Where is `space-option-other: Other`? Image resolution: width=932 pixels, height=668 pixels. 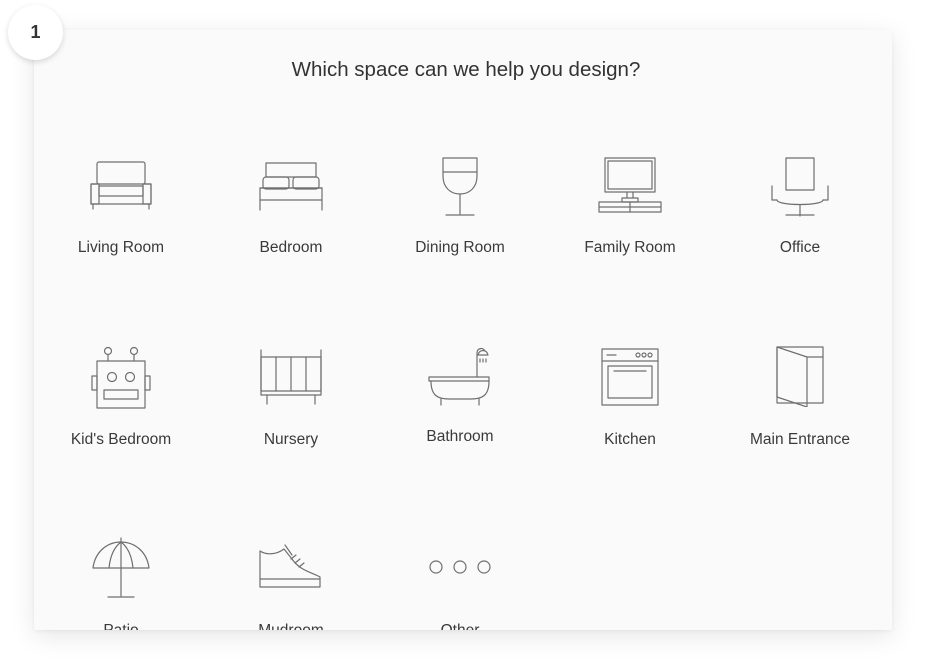
space-option-other: Other is located at coordinates (460, 581).